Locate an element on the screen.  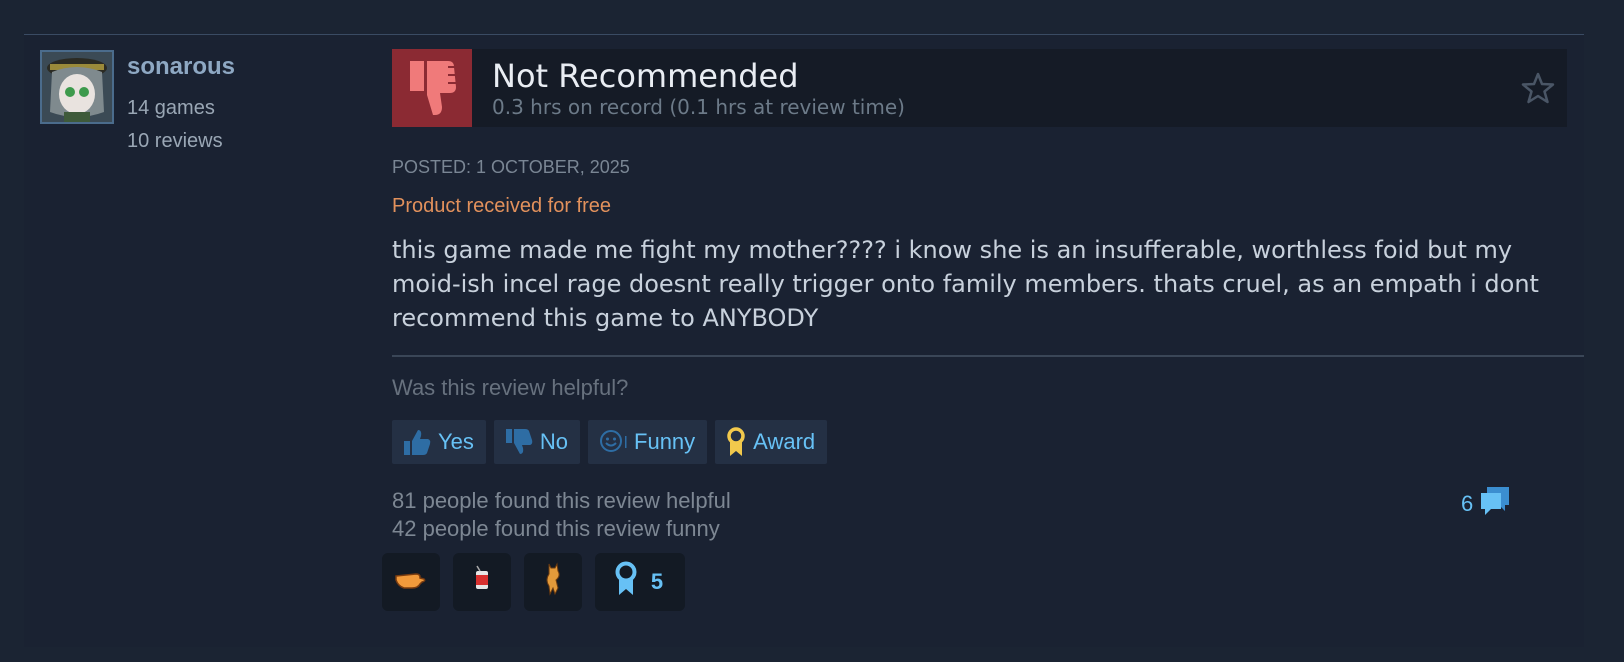
dancing-cat-icon is located at coordinates (553, 582).